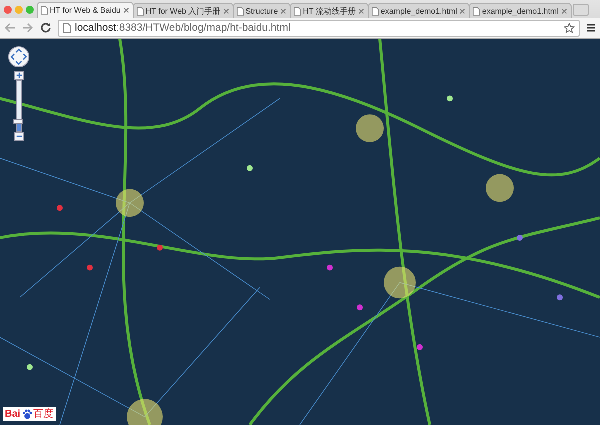 This screenshot has height=425, width=600. I want to click on menu-icon, so click(591, 28).